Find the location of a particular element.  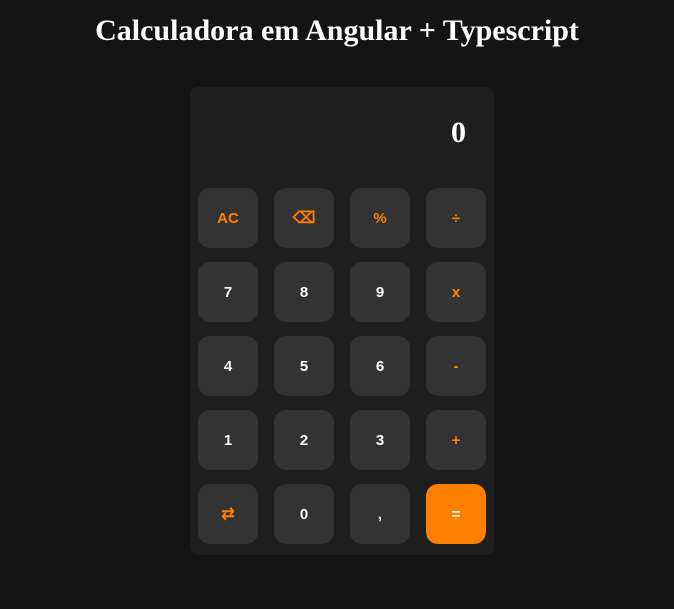

digit-0-button: 0 is located at coordinates (304, 514).